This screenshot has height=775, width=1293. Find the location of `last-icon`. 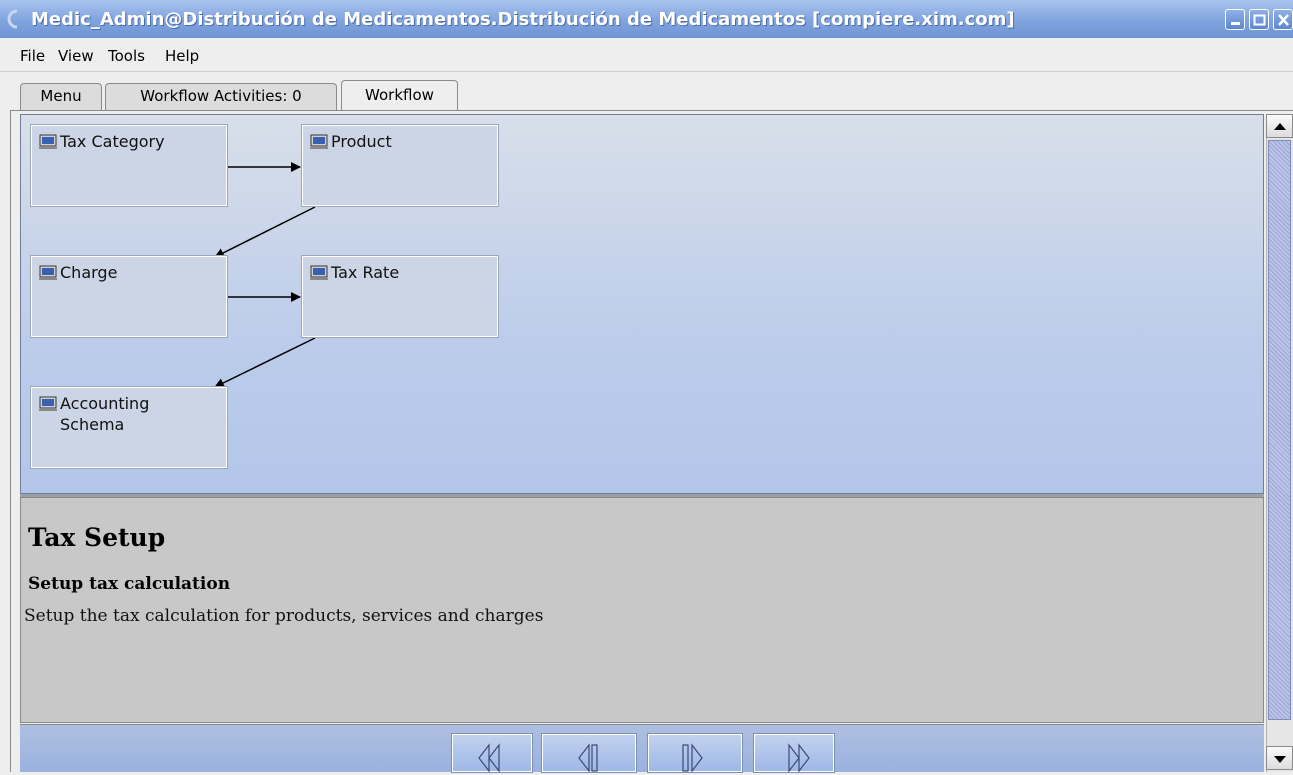

last-icon is located at coordinates (799, 758).